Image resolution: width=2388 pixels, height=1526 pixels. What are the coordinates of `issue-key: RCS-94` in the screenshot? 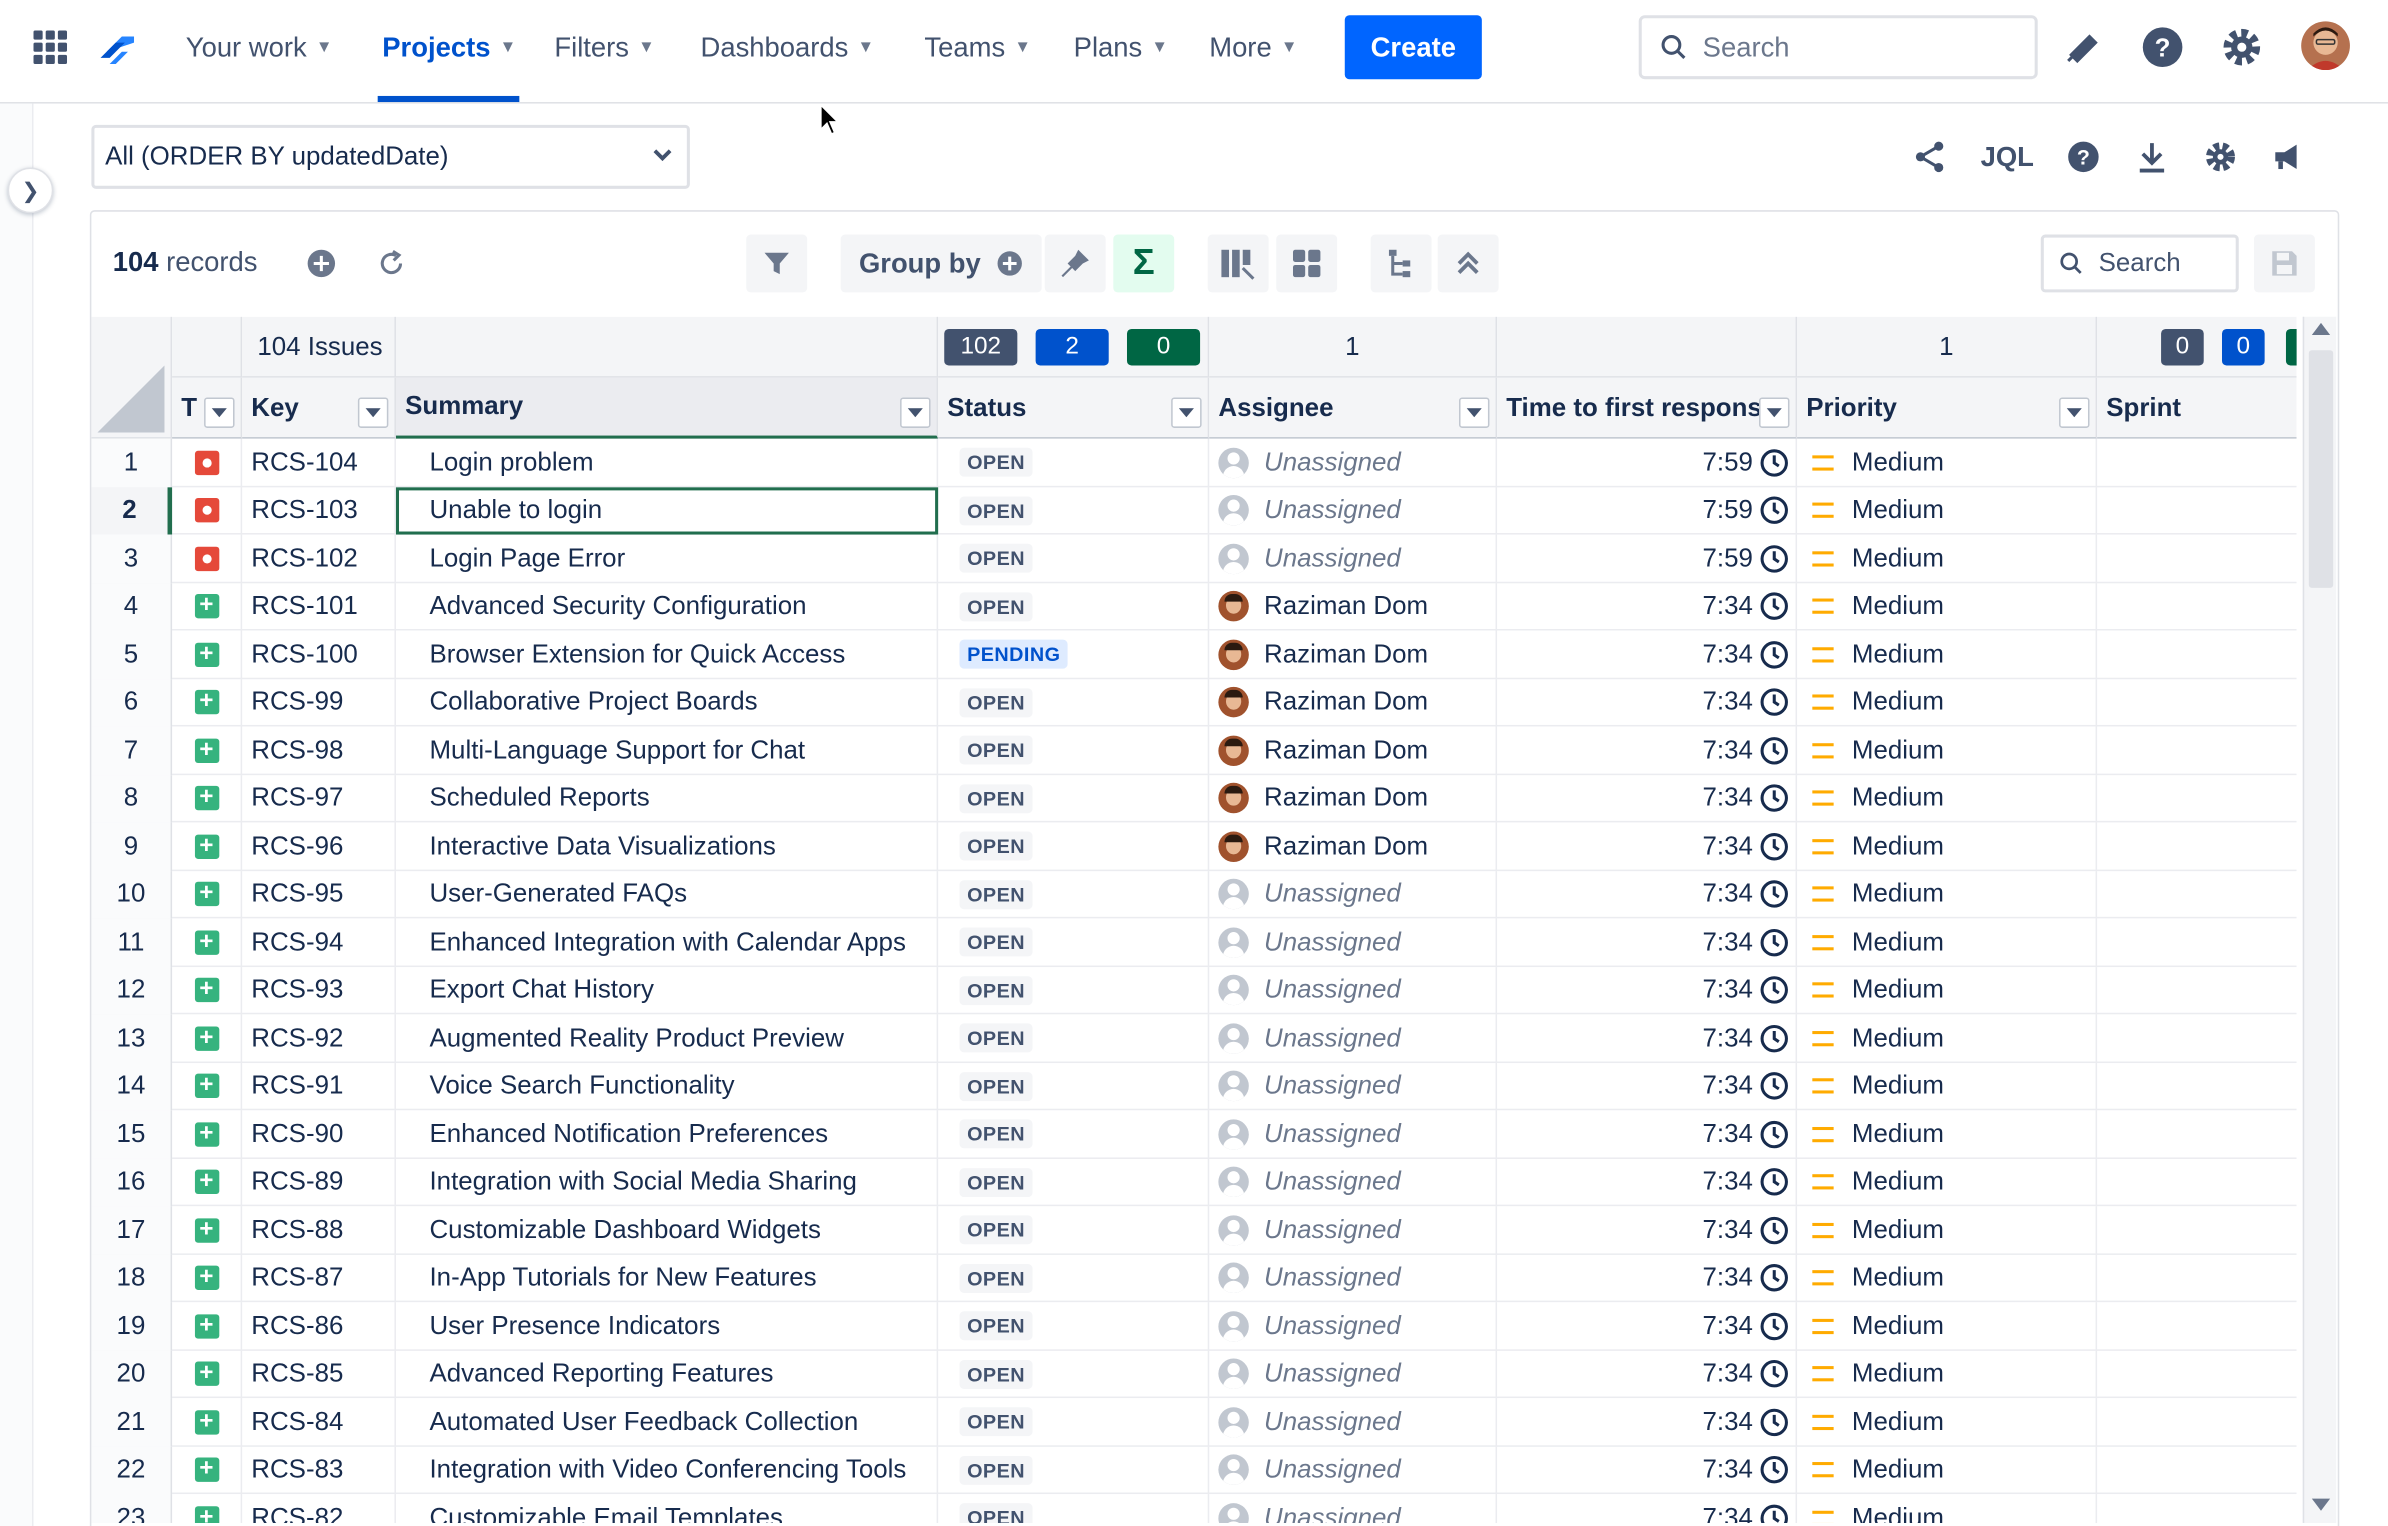 It's located at (319, 942).